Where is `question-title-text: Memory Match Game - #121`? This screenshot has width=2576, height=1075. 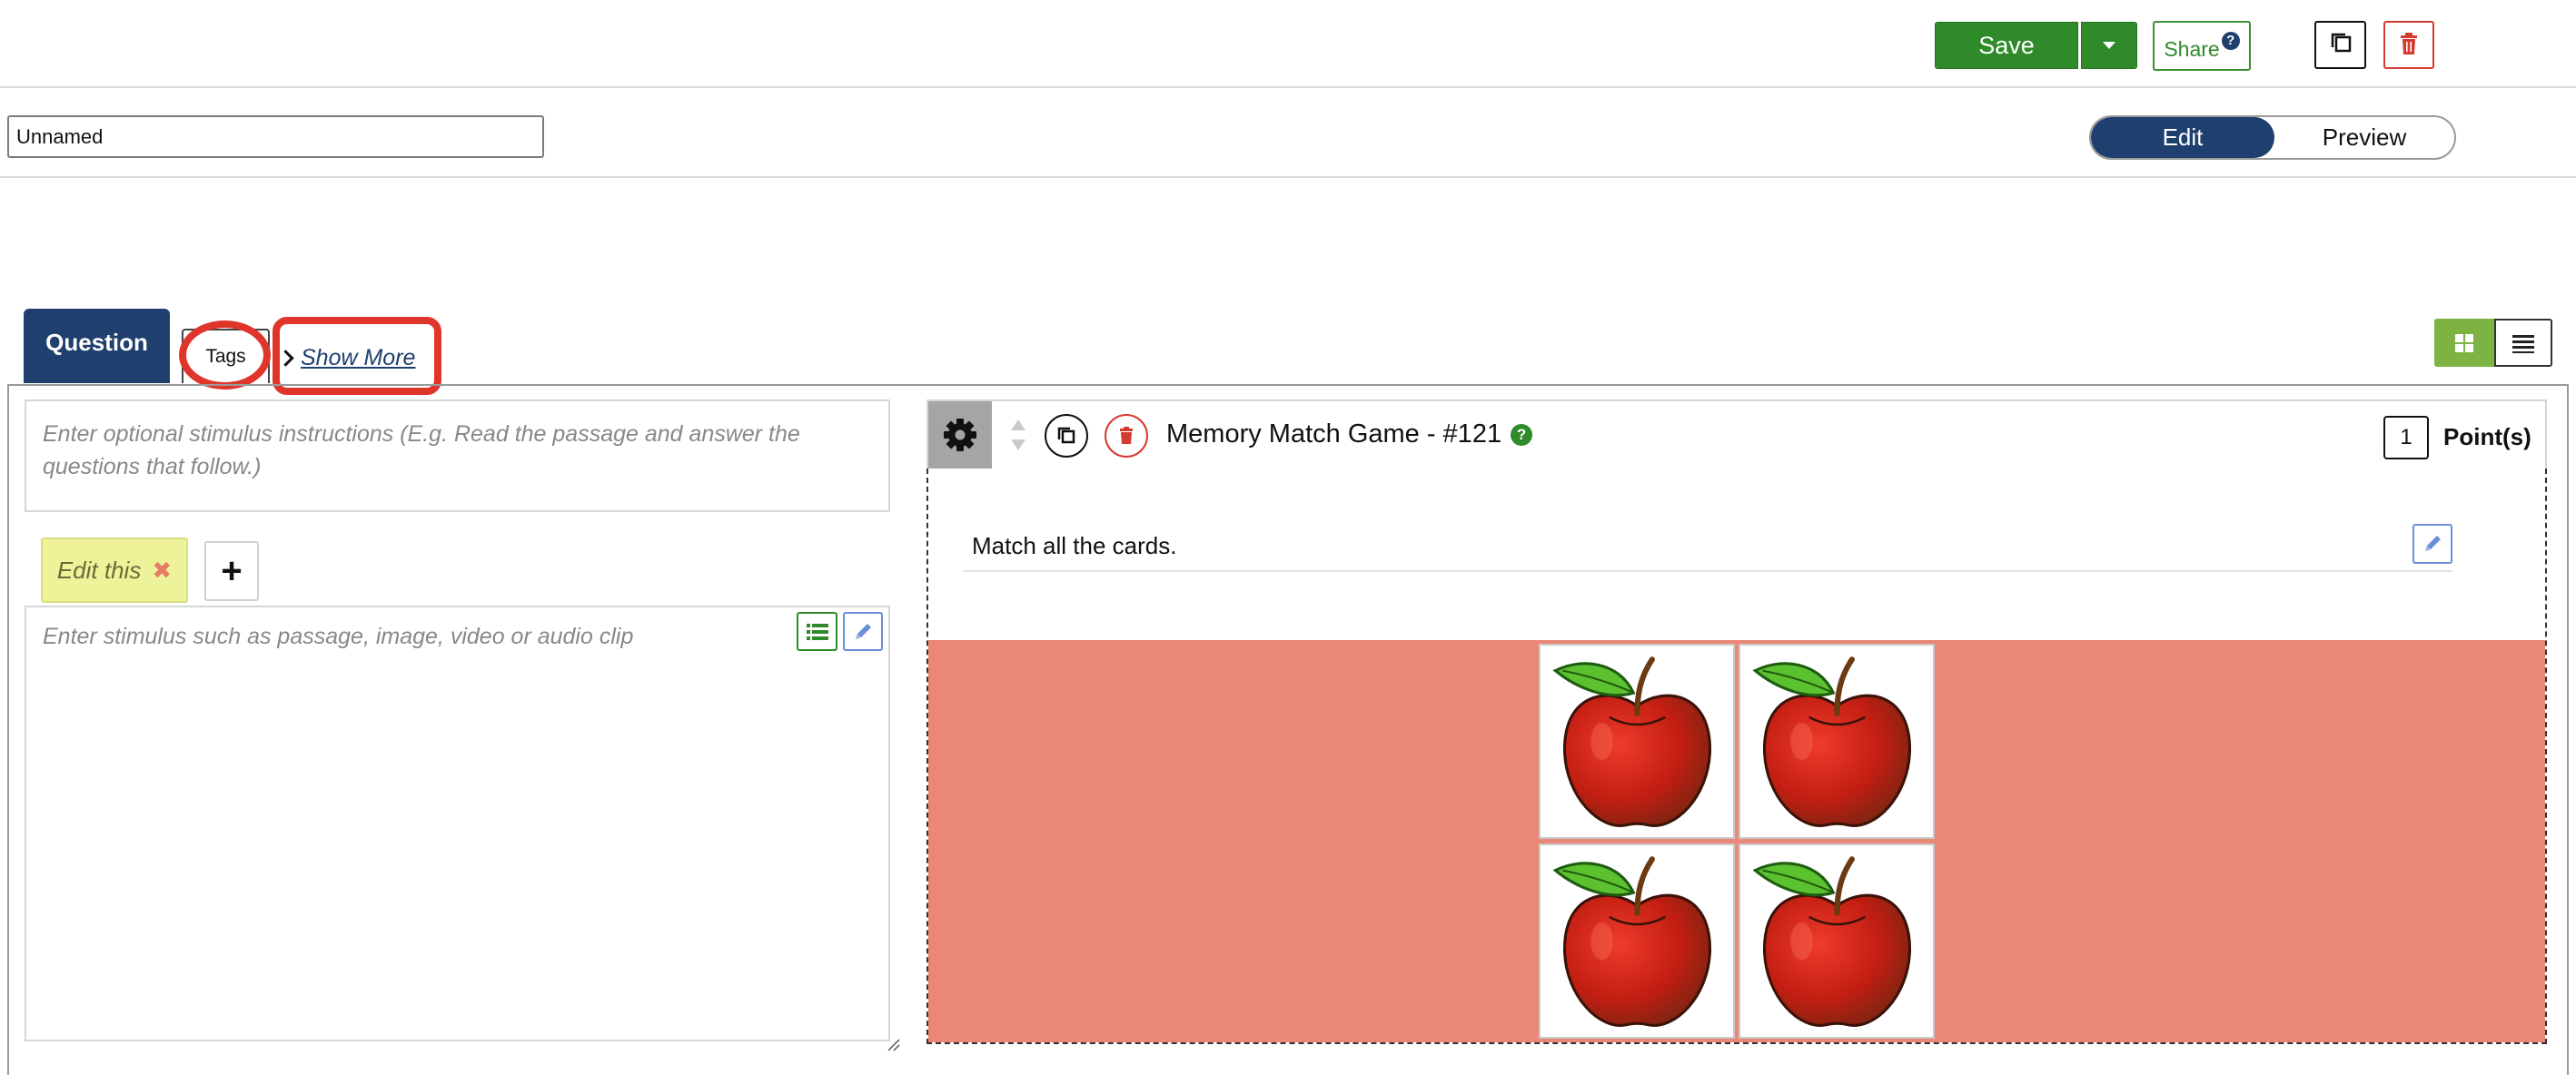
question-title-text: Memory Match Game - #121 is located at coordinates (1334, 434).